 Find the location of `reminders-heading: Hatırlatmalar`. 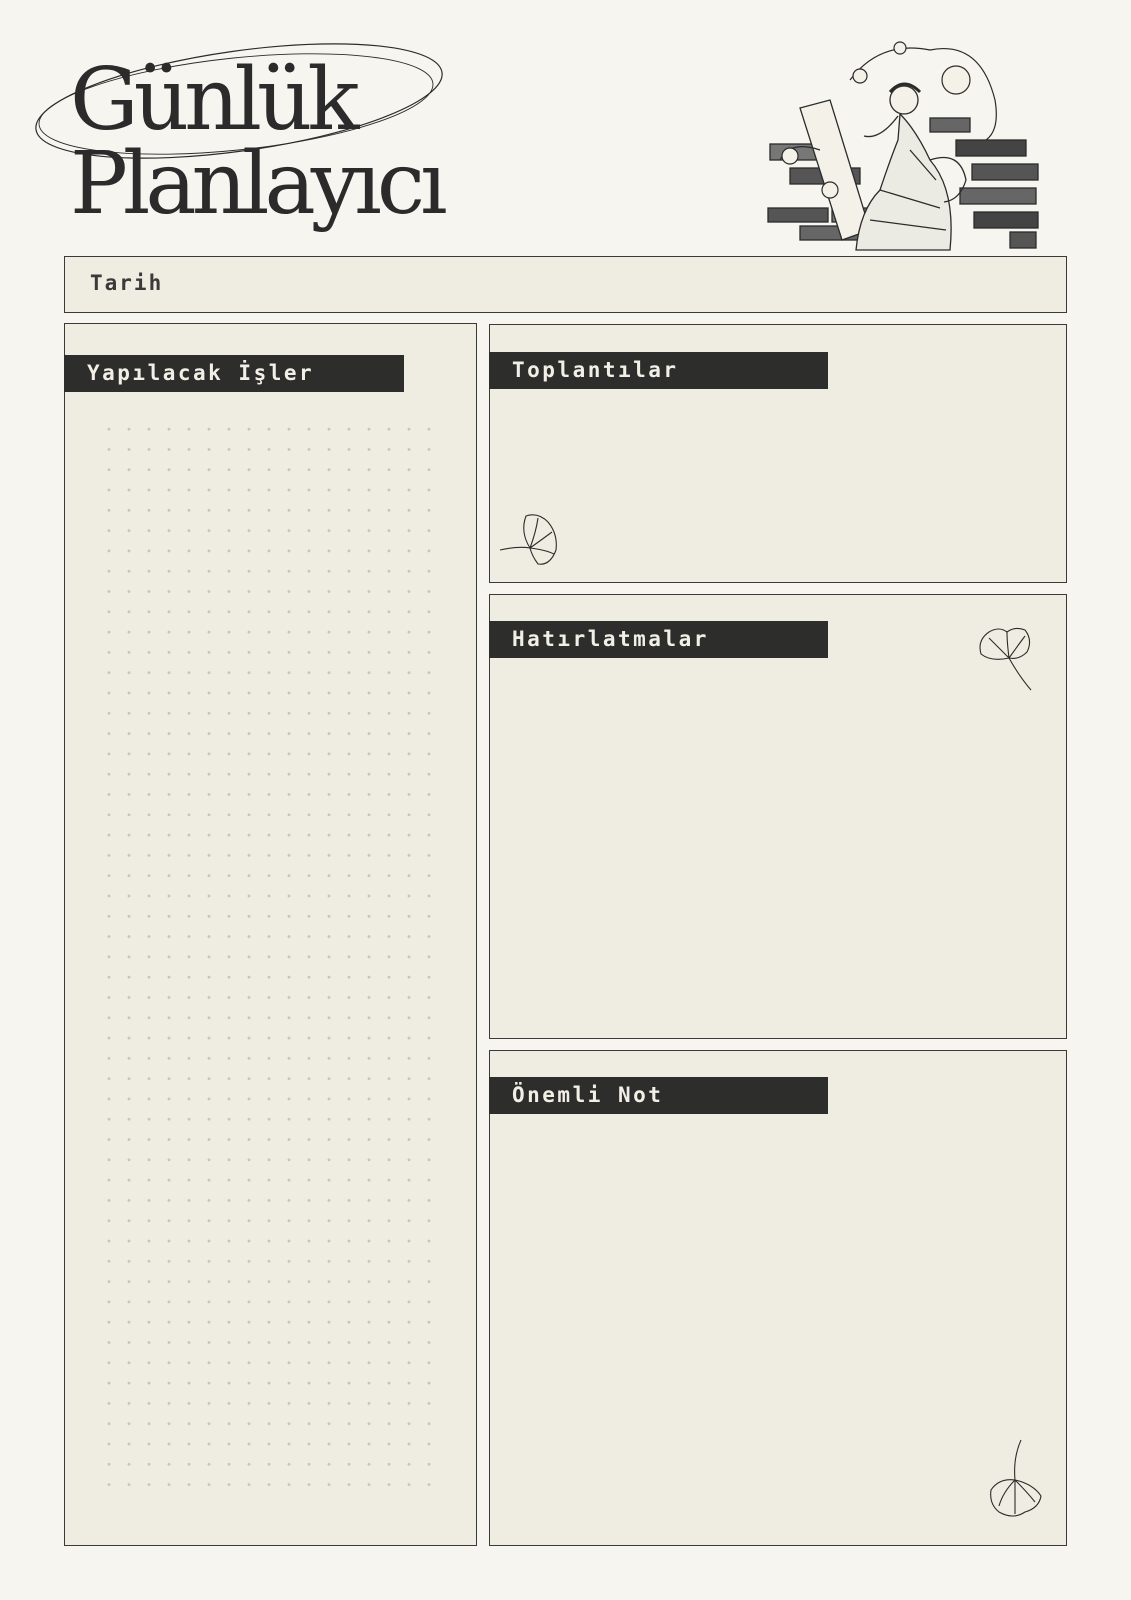

reminders-heading: Hatırlatmalar is located at coordinates (658, 639).